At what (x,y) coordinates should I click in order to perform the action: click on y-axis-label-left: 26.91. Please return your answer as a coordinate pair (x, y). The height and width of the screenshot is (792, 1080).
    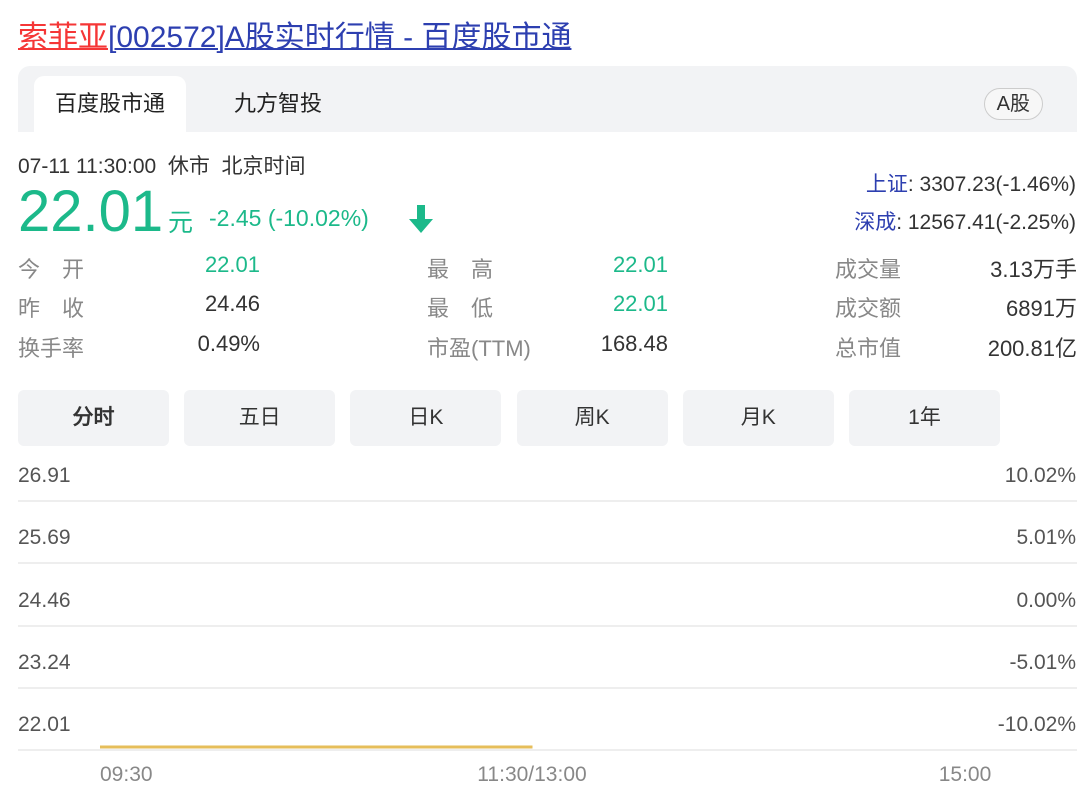
    Looking at the image, I should click on (44, 475).